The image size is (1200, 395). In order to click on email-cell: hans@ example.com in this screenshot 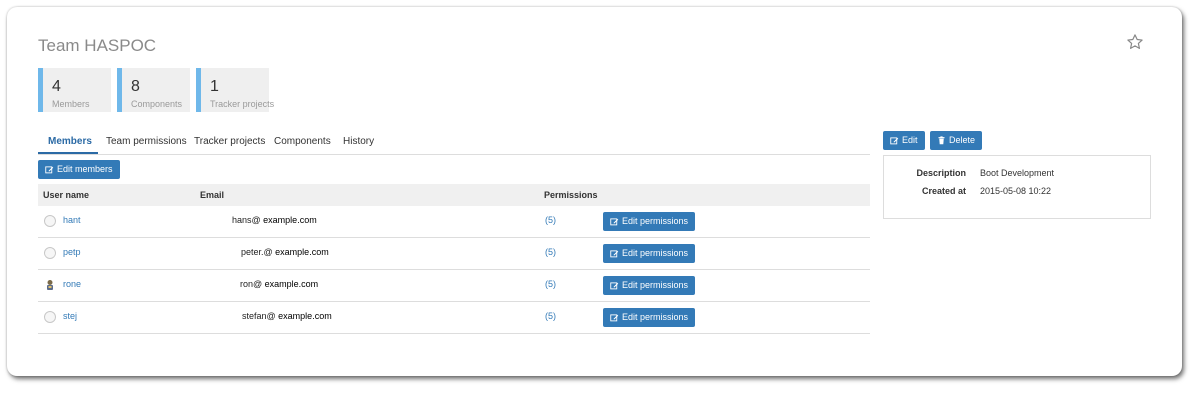, I will do `click(274, 220)`.